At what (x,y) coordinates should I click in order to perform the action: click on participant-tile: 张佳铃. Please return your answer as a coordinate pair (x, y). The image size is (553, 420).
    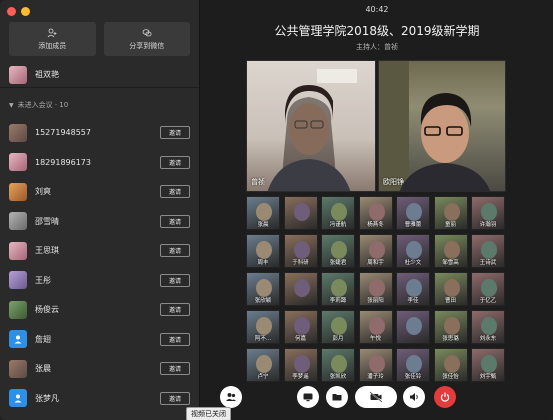
    Looking at the image, I should click on (413, 365).